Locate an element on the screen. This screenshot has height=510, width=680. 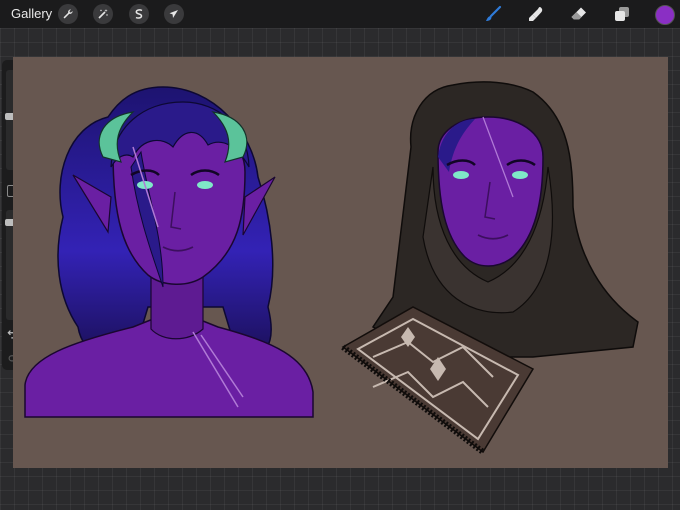
transform-arrow-icon is located at coordinates (173, 14).